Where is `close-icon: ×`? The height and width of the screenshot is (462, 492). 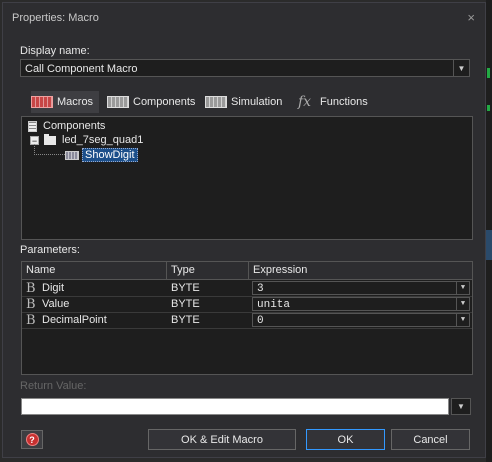
close-icon: × is located at coordinates (471, 17).